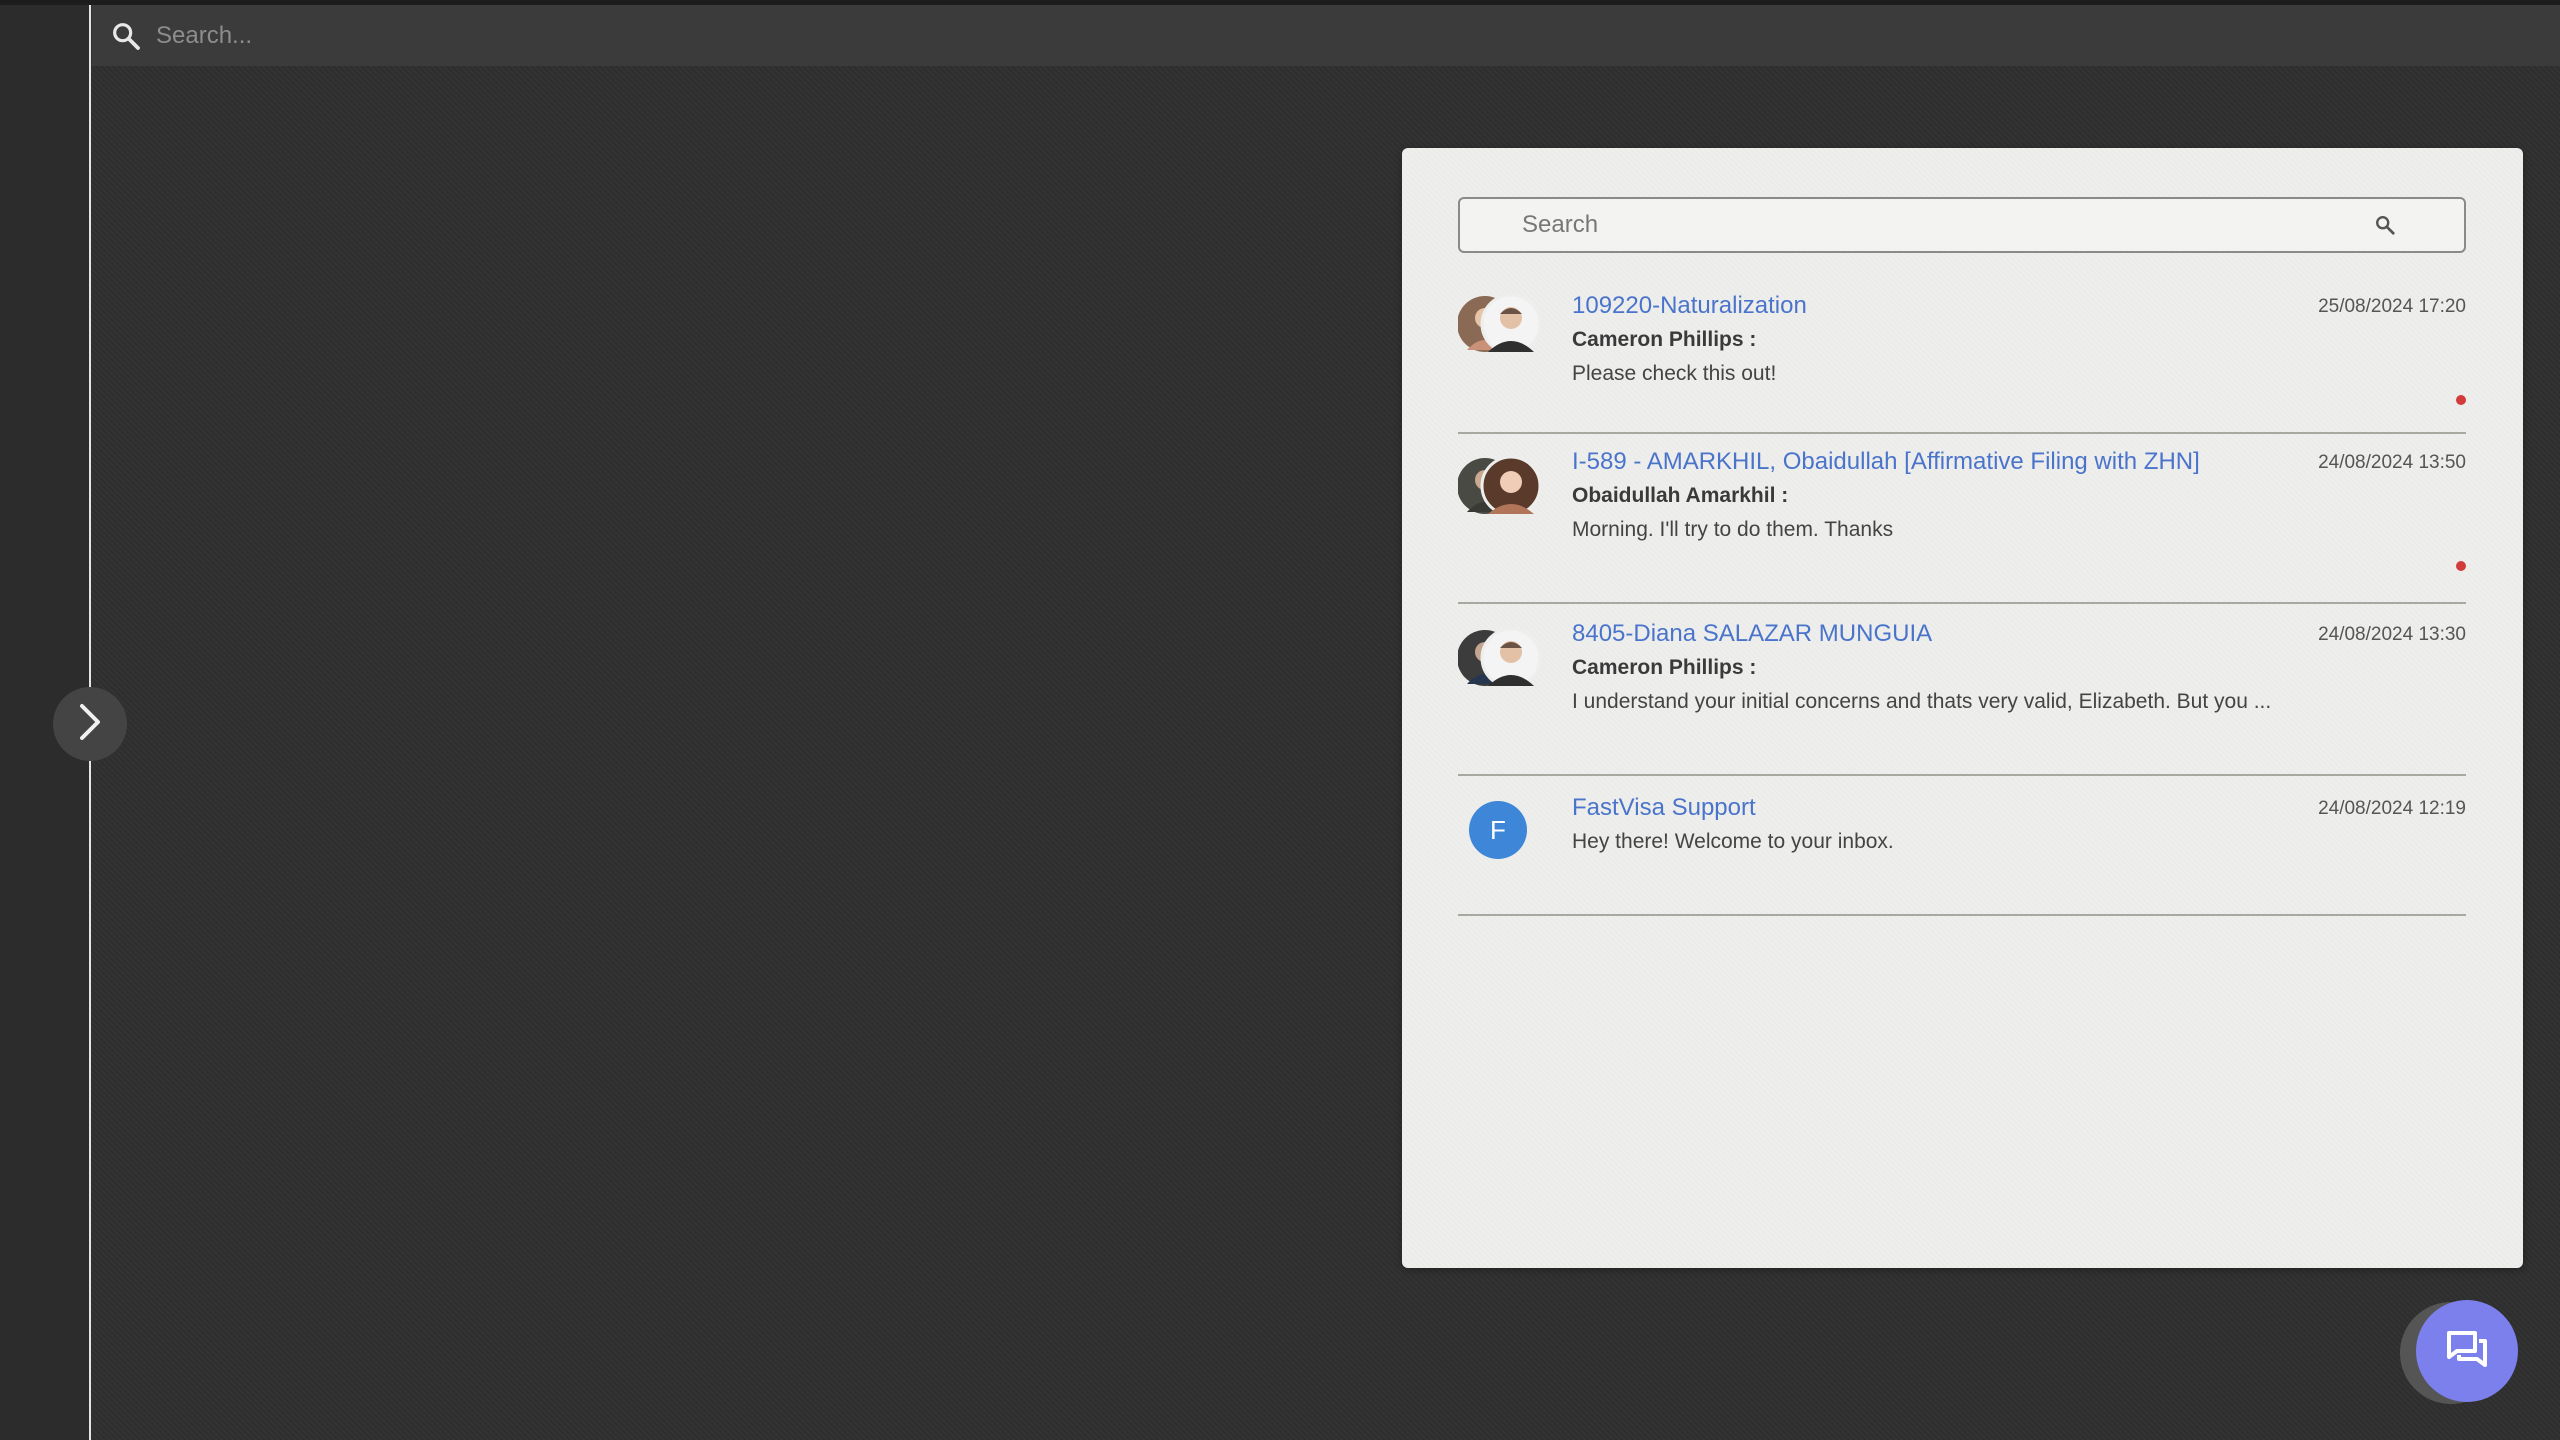 This screenshot has width=2560, height=1440. I want to click on conversation-time: 24/08/2024 12:19, so click(2392, 808).